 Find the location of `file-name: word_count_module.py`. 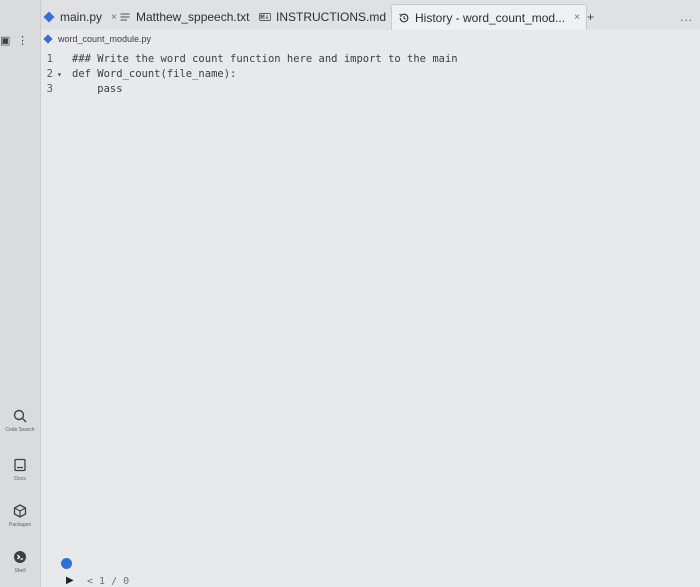

file-name: word_count_module.py is located at coordinates (105, 39).